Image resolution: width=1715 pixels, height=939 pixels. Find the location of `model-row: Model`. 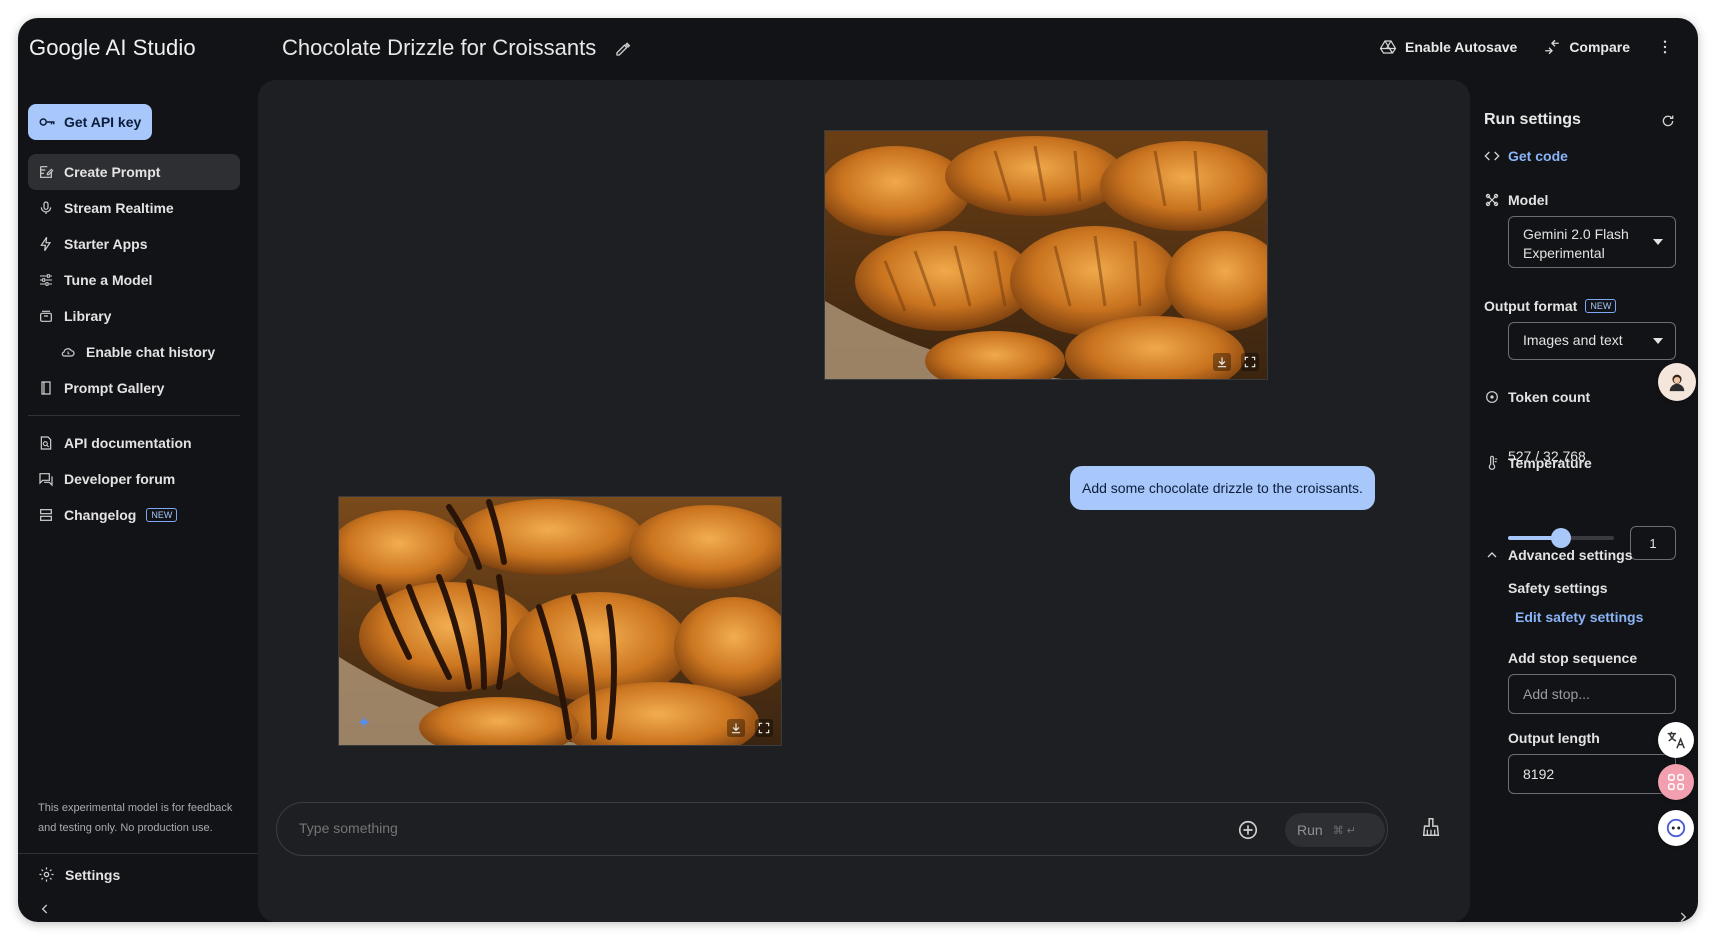

model-row: Model is located at coordinates (1516, 200).